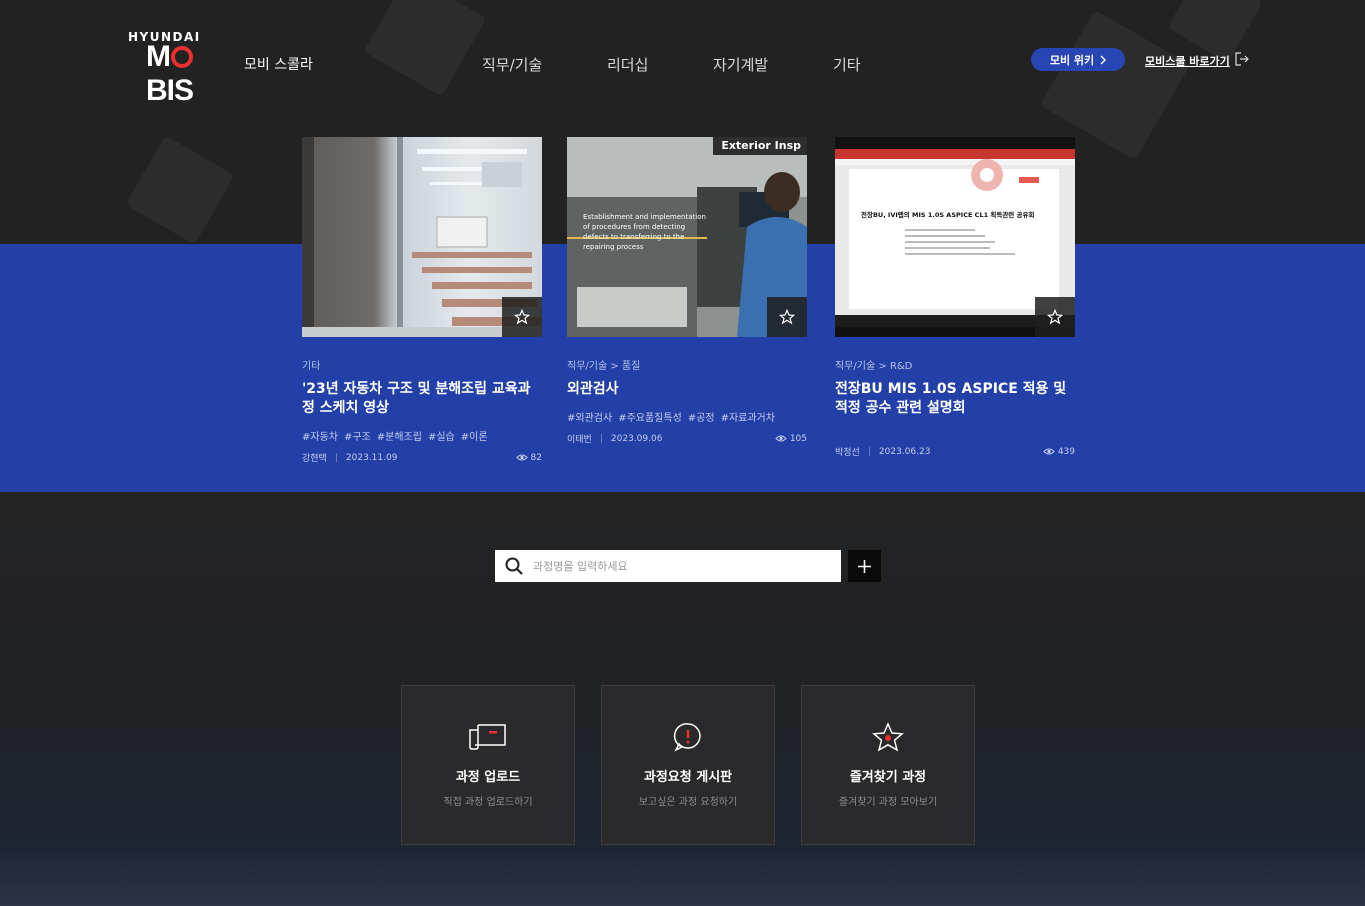  What do you see at coordinates (474, 435) in the screenshot?
I see `tag: #이론` at bounding box center [474, 435].